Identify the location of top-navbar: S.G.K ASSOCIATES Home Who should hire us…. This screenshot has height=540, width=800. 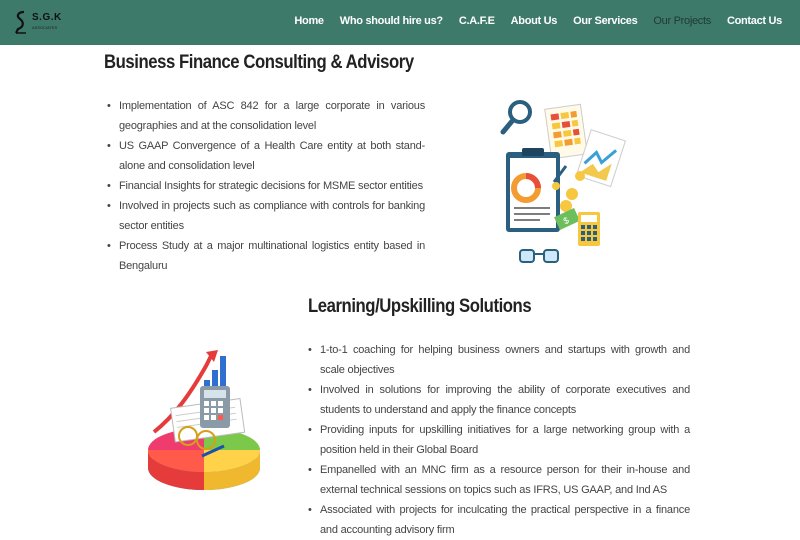
(400, 22).